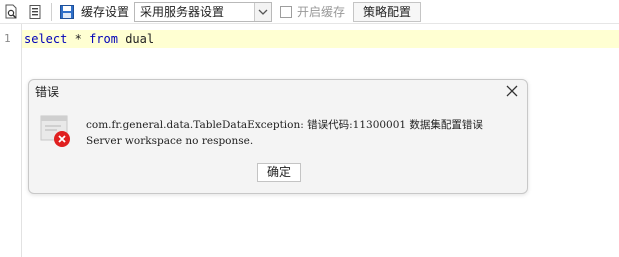  What do you see at coordinates (286, 12) in the screenshot?
I see `enable-cache-checkbox` at bounding box center [286, 12].